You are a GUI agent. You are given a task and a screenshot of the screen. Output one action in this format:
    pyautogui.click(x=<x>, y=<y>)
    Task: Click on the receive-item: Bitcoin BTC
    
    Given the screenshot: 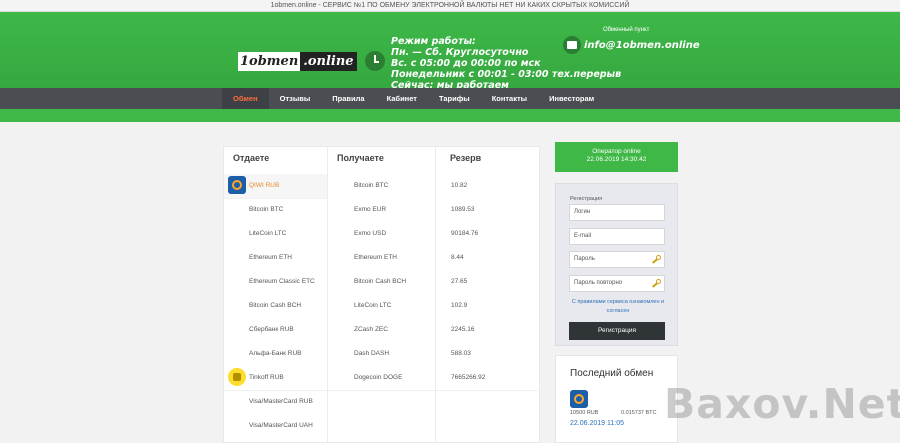 What is the action you would take?
    pyautogui.click(x=381, y=186)
    